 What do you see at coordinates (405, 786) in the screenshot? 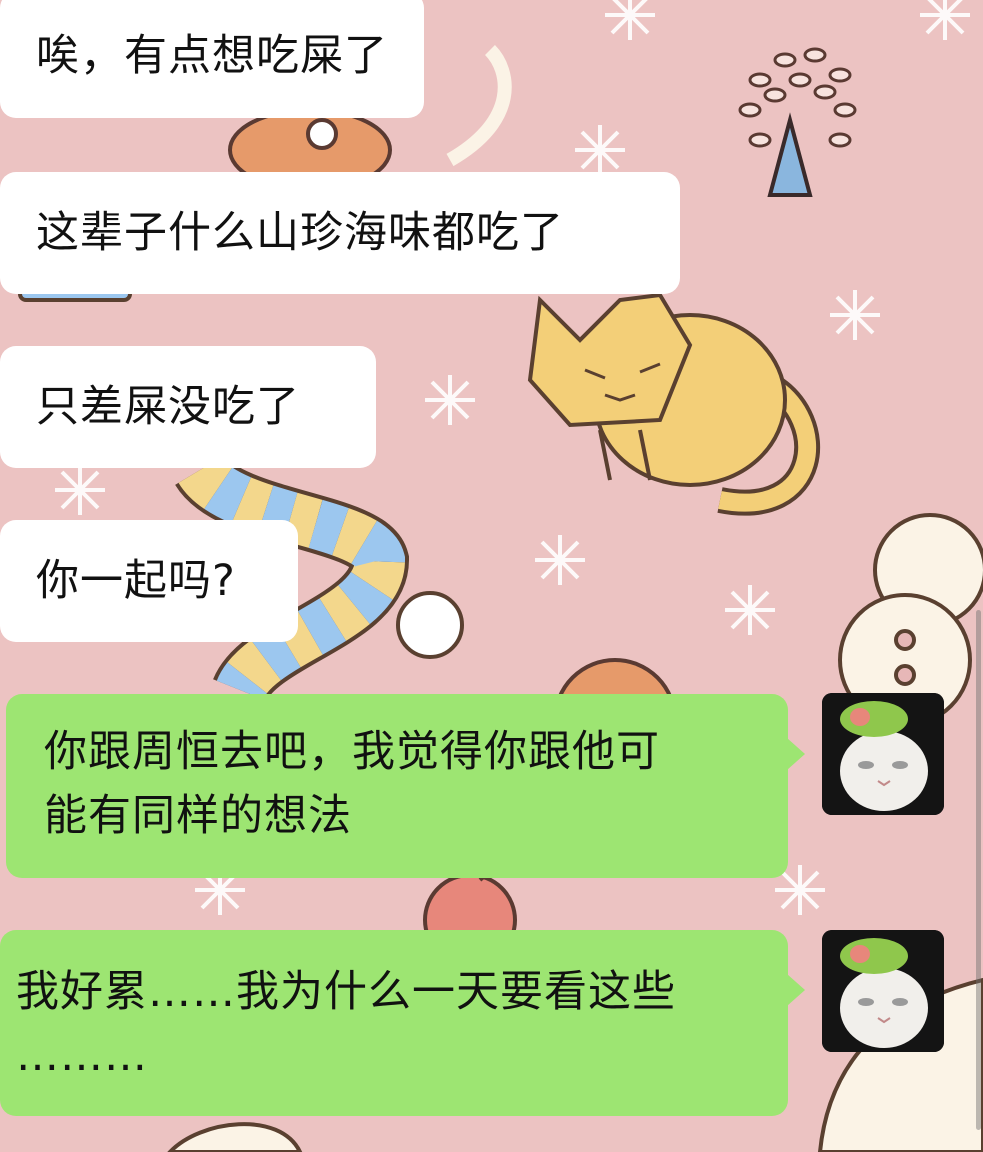
I see `outgoing-message: 你跟周恒去吧，我觉得你跟他可 能有同样的想法` at bounding box center [405, 786].